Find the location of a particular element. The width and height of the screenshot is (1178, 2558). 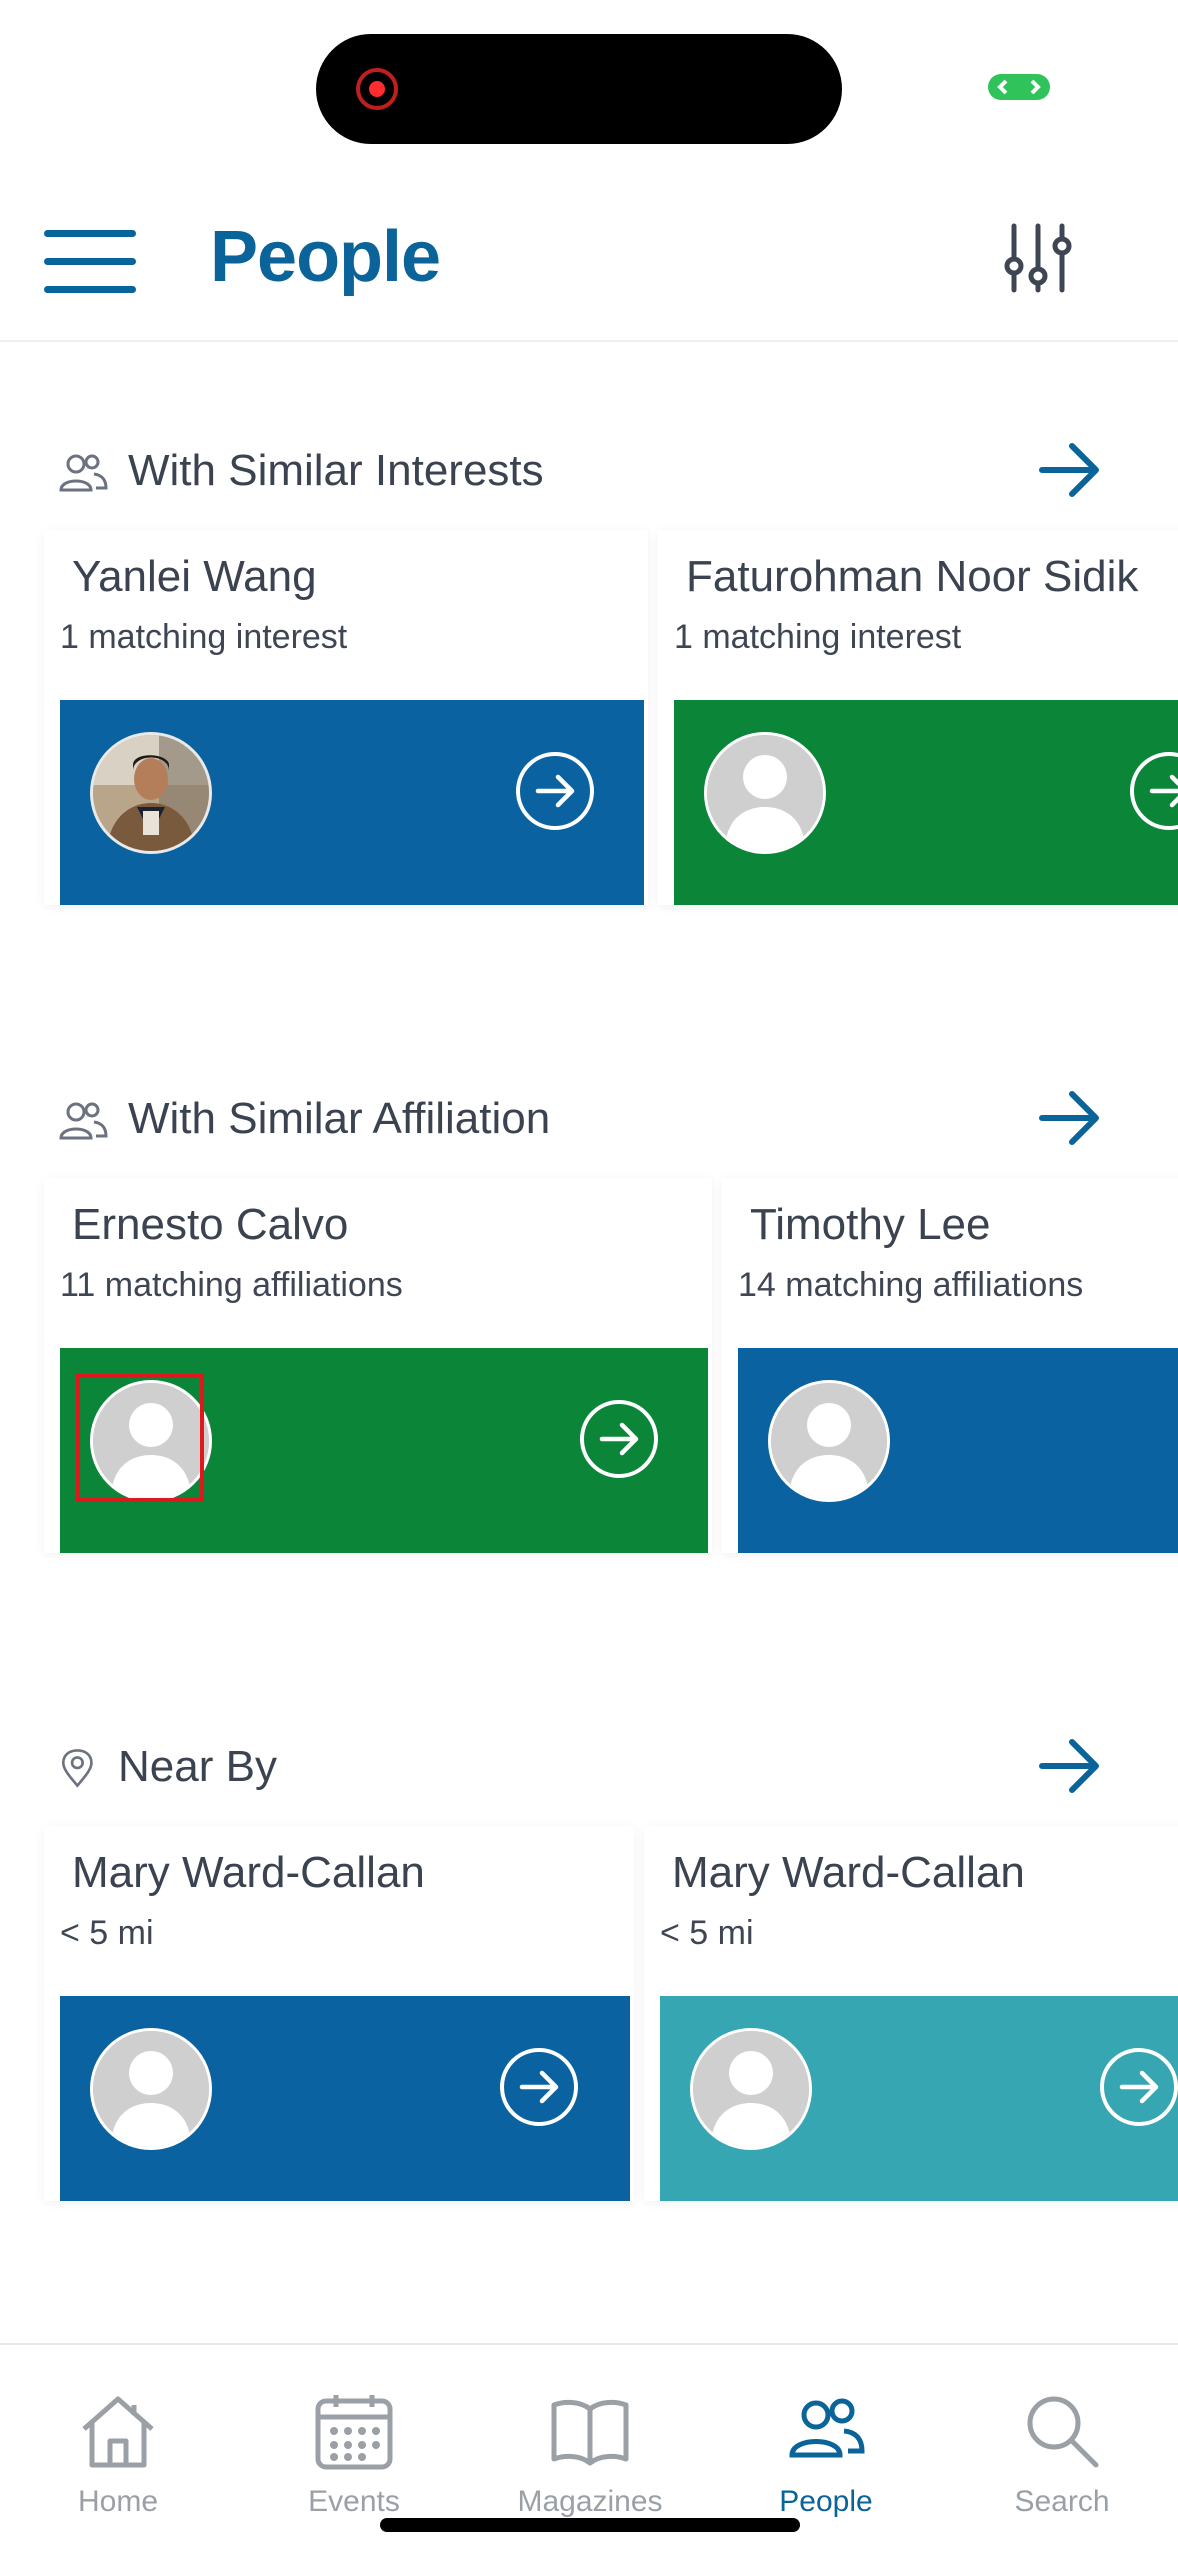

tab-label: Events is located at coordinates (354, 2501).